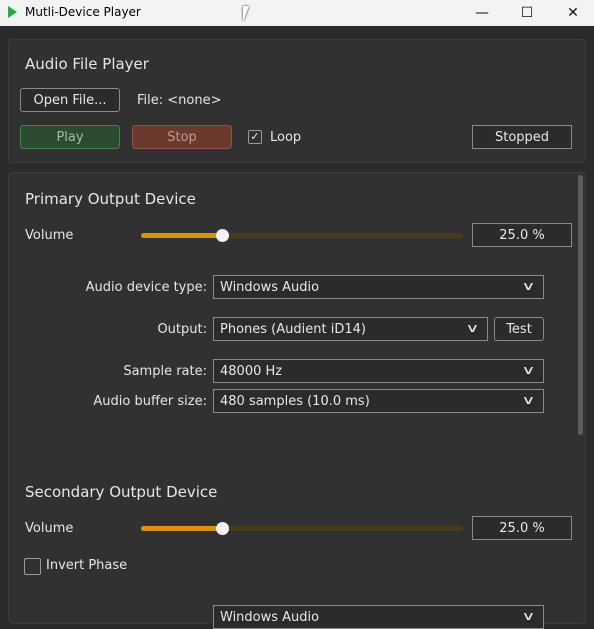 The image size is (594, 629). Describe the element at coordinates (522, 235) in the screenshot. I see `primary-volume-value: 25.0 %` at that location.